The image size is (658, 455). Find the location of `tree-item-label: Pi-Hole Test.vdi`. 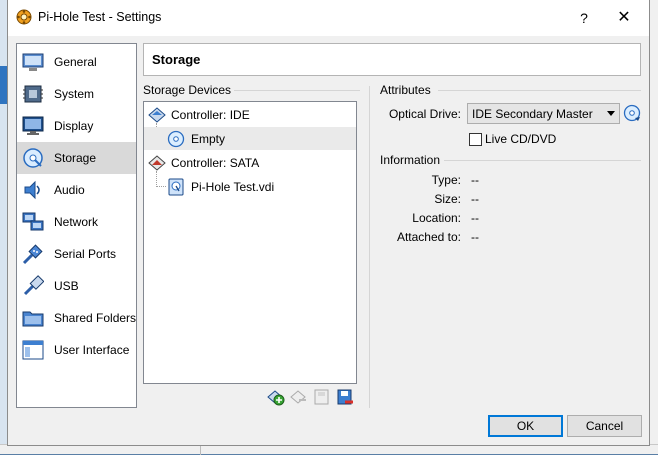

tree-item-label: Pi-Hole Test.vdi is located at coordinates (233, 187).